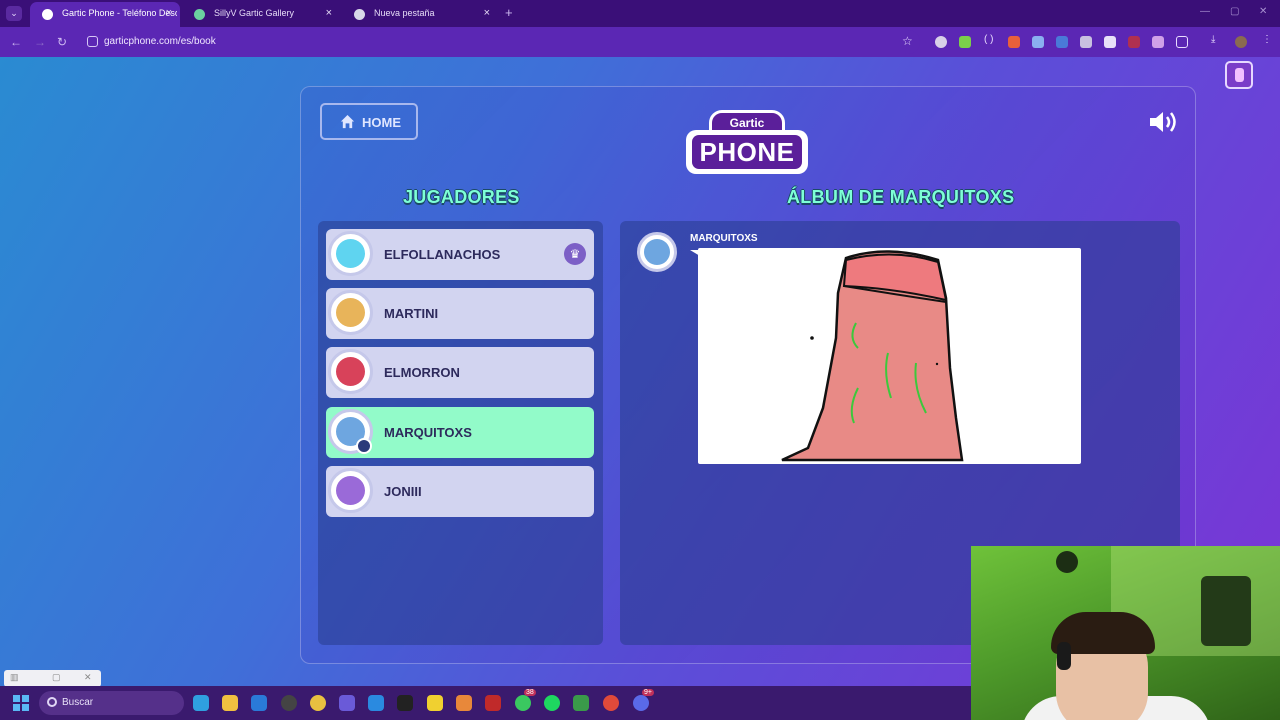  What do you see at coordinates (1213, 39) in the screenshot?
I see `download-icon: ⤓` at bounding box center [1213, 39].